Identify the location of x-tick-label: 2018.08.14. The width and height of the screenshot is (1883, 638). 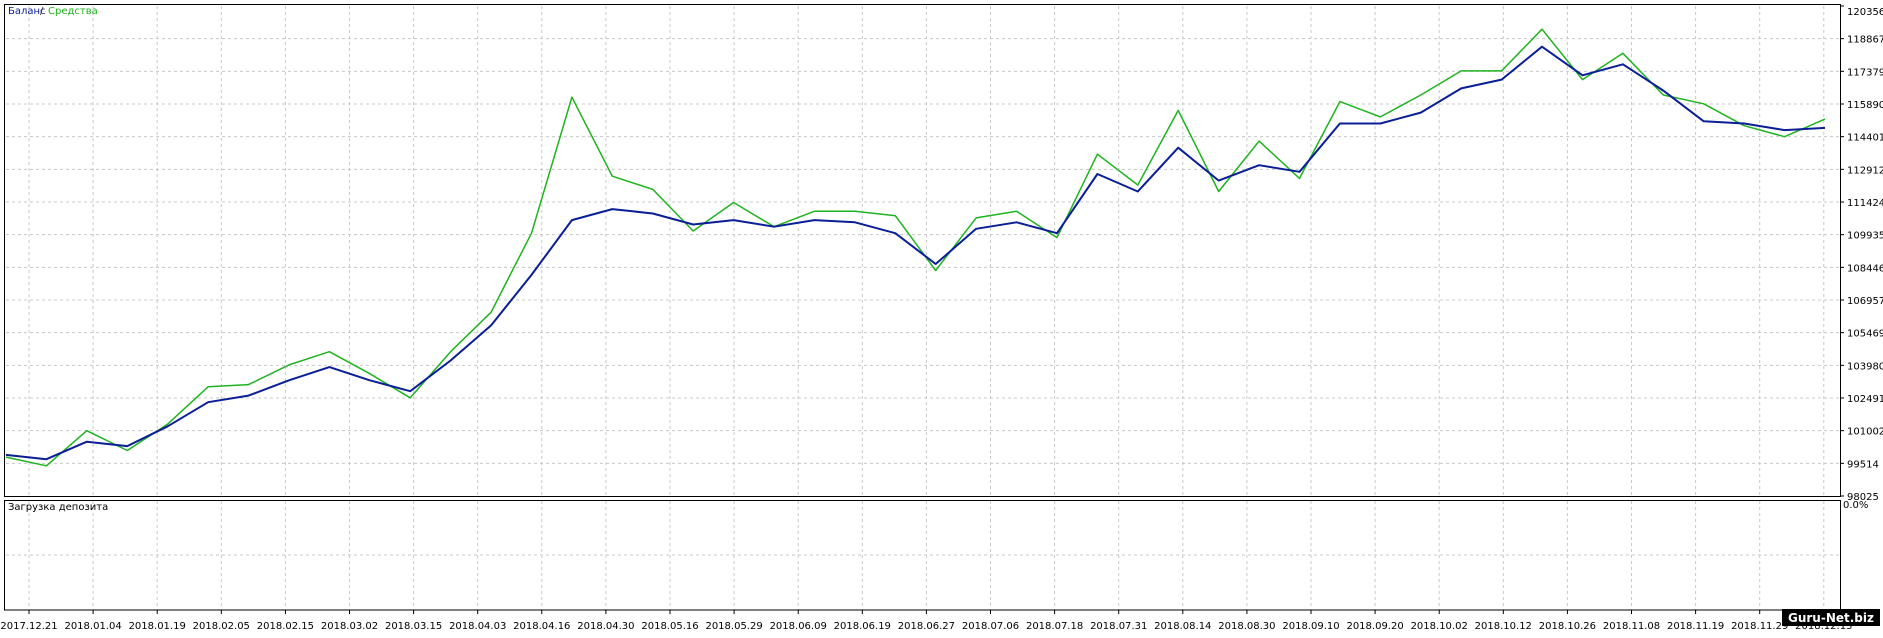
(1182, 626).